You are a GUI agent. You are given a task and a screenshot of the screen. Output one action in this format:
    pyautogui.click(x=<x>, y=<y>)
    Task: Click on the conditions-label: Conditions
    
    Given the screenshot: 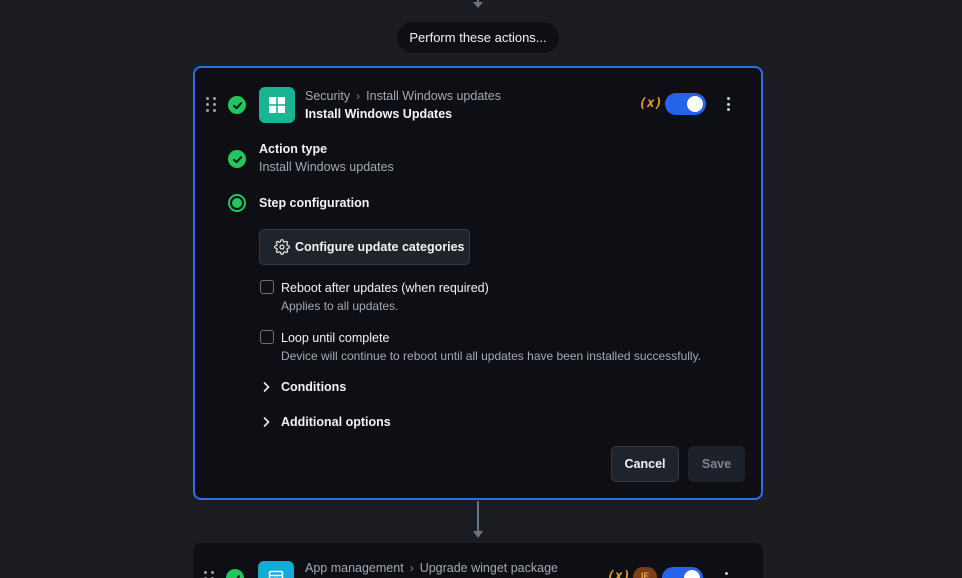 What is the action you would take?
    pyautogui.click(x=314, y=387)
    